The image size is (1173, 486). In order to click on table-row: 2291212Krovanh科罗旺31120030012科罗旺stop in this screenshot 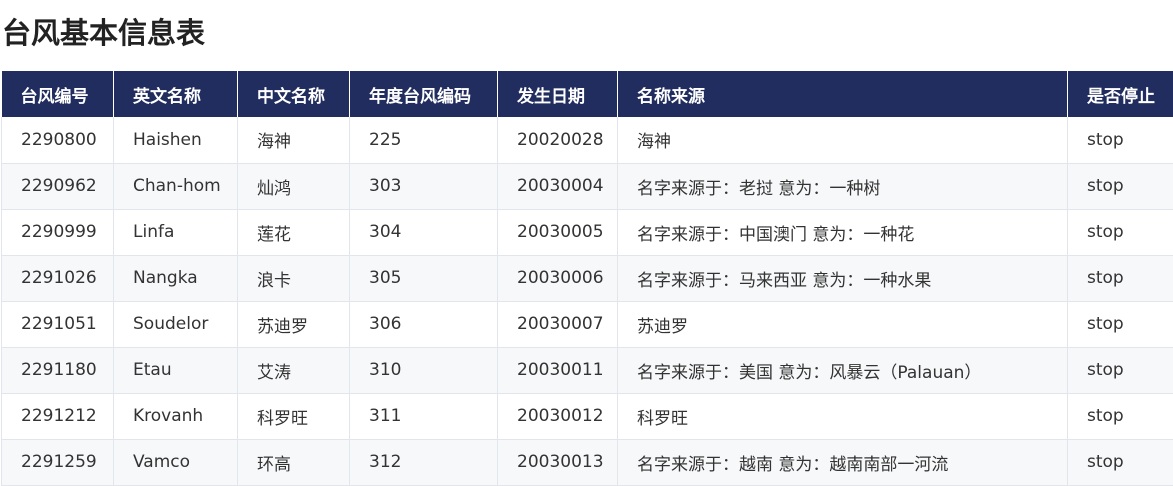, I will do `click(587, 416)`.